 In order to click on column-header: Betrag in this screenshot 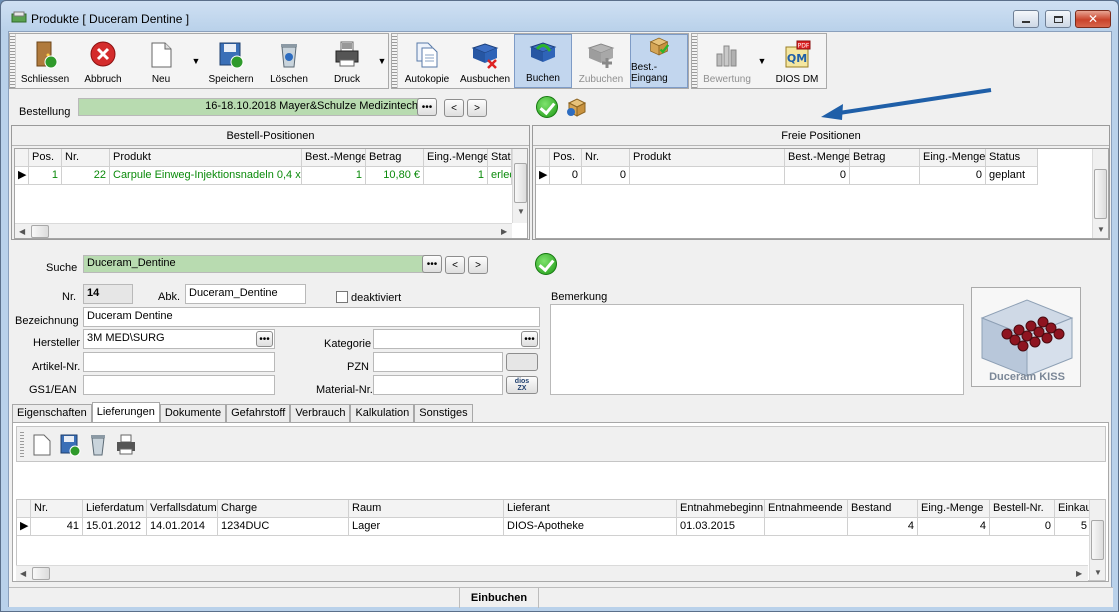, I will do `click(395, 158)`.